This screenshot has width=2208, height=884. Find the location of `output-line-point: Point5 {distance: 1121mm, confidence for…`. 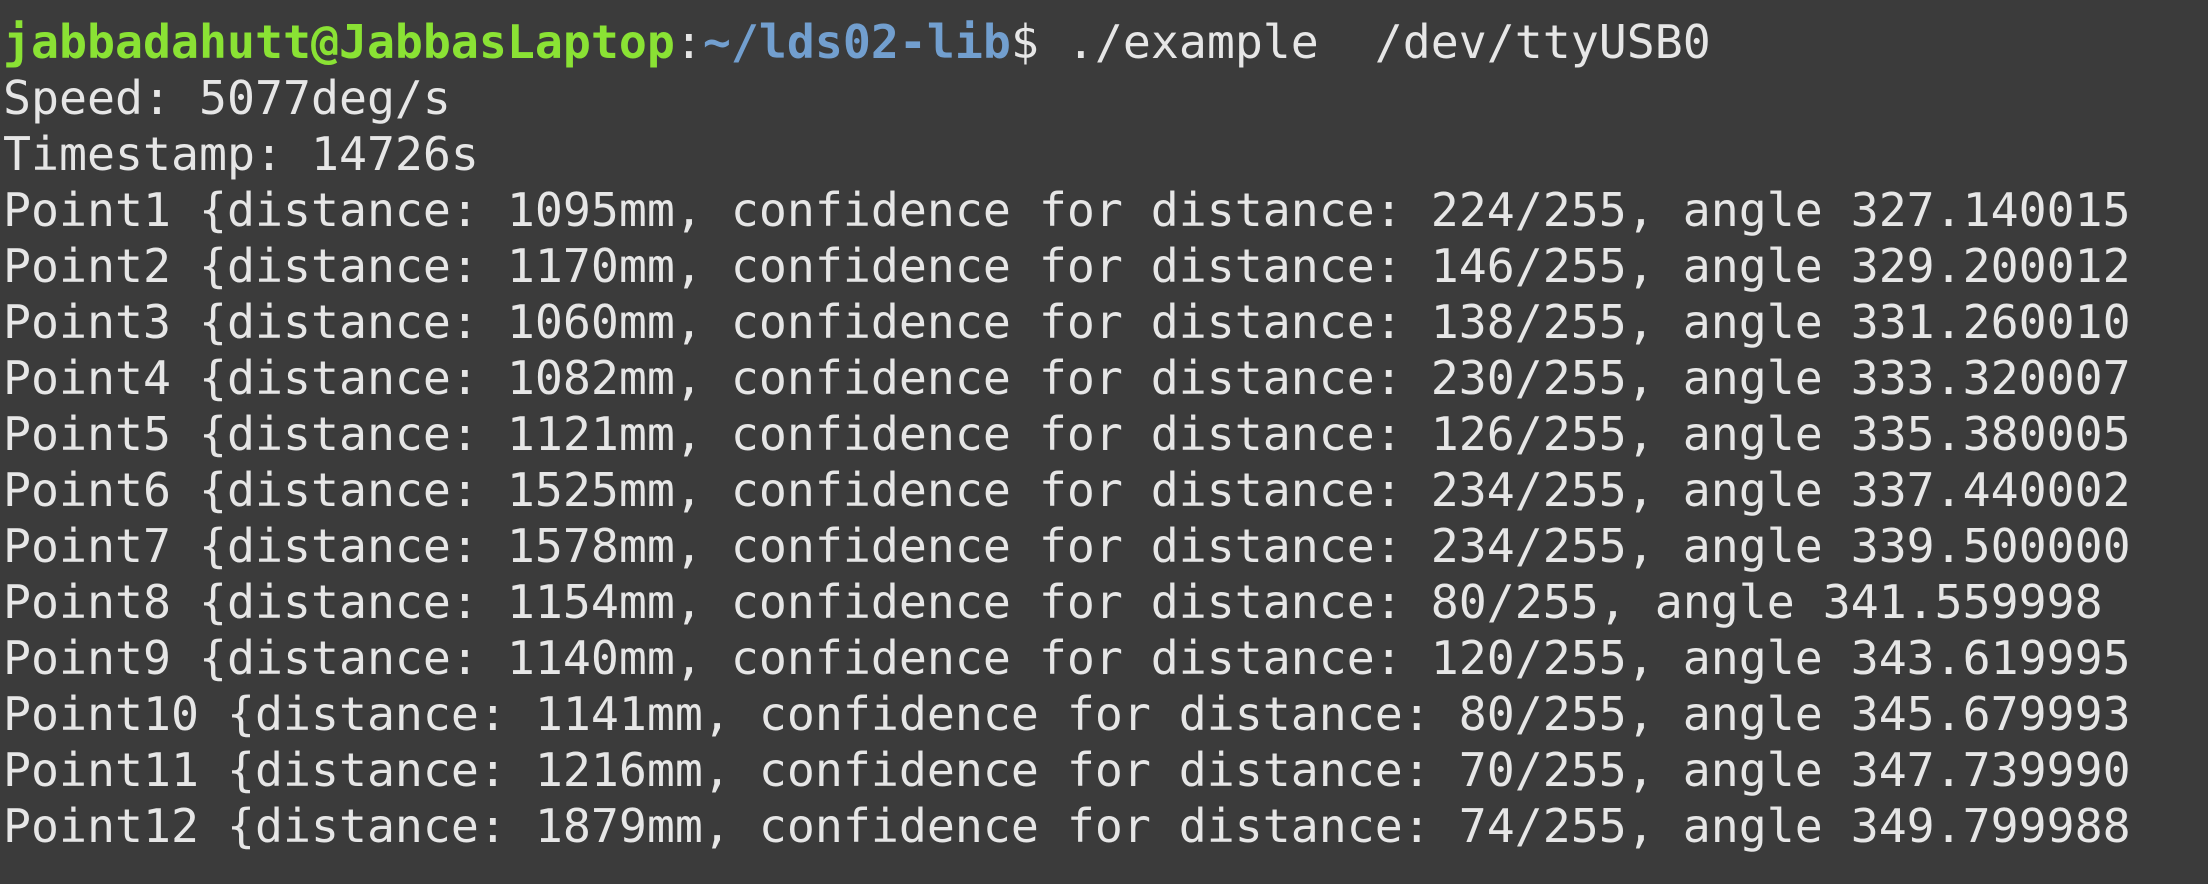

output-line-point: Point5 {distance: 1121mm, confidence for… is located at coordinates (1067, 434).